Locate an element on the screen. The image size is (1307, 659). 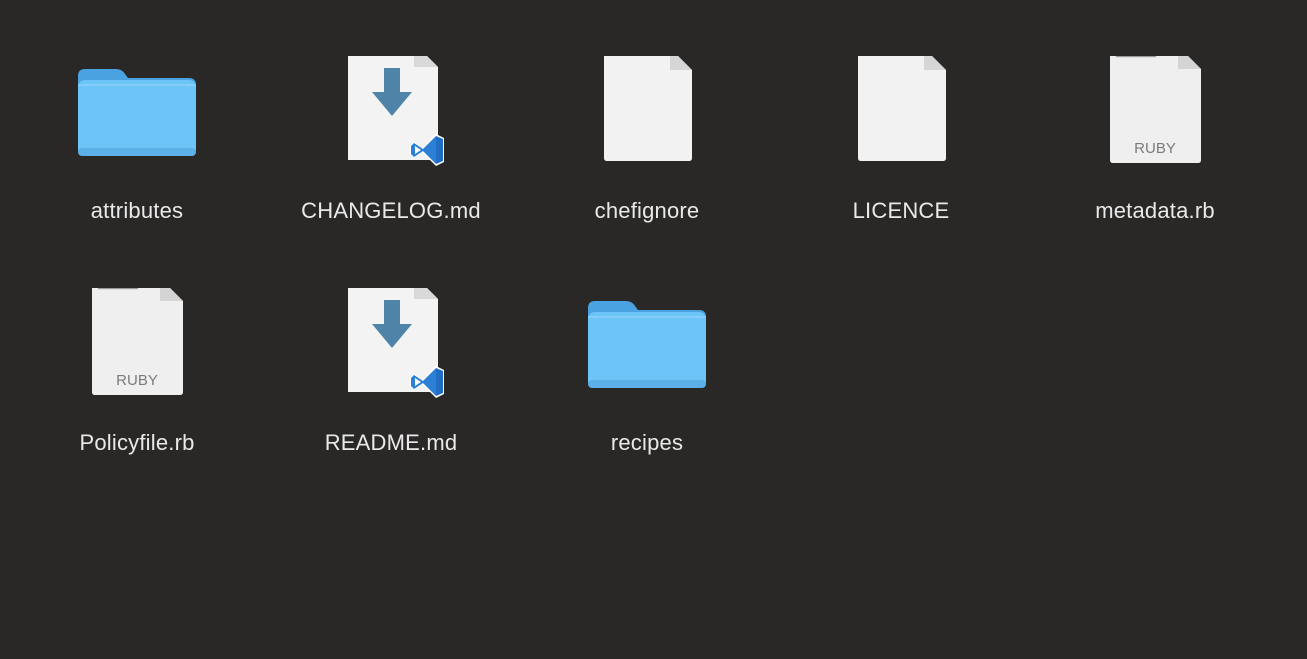
file-name: attributes is located at coordinates (137, 210).